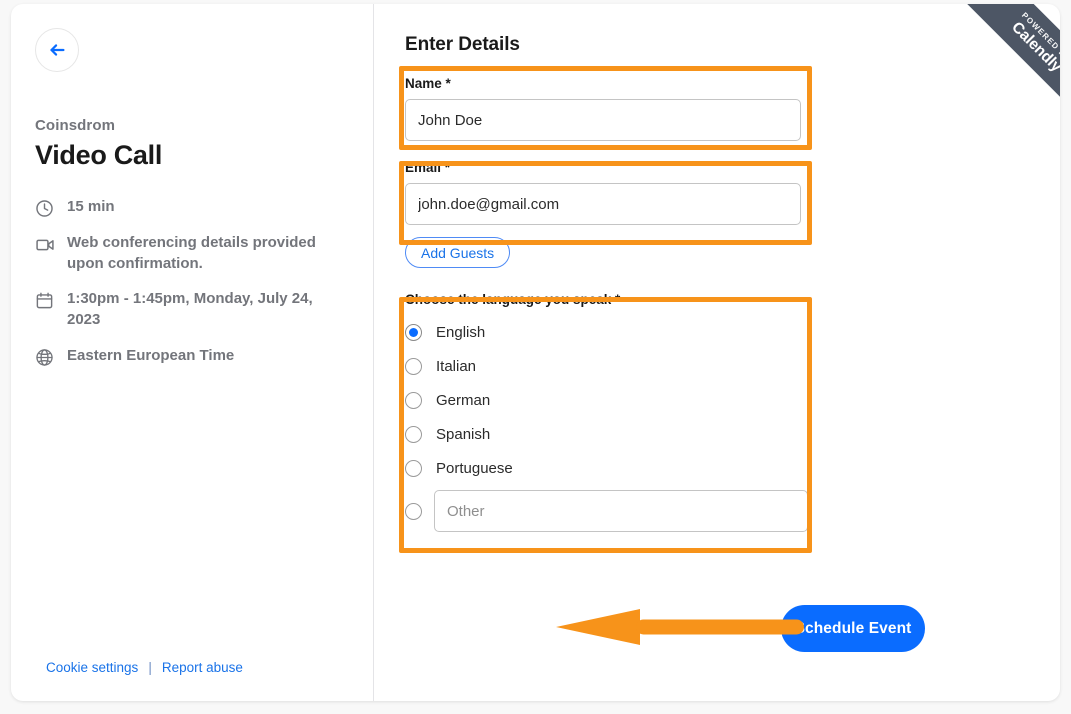 The image size is (1071, 714). I want to click on other-language-input, so click(621, 511).